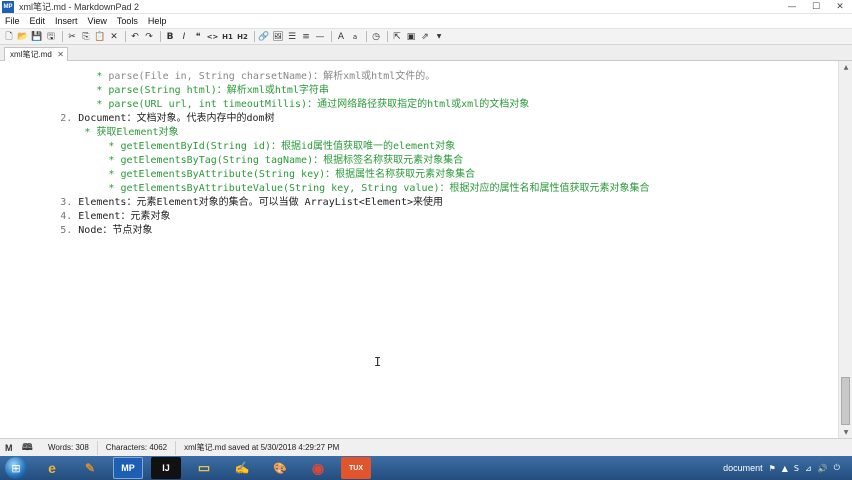 The image size is (852, 480). Describe the element at coordinates (100, 37) in the screenshot. I see `paste-icon: 📋` at that location.